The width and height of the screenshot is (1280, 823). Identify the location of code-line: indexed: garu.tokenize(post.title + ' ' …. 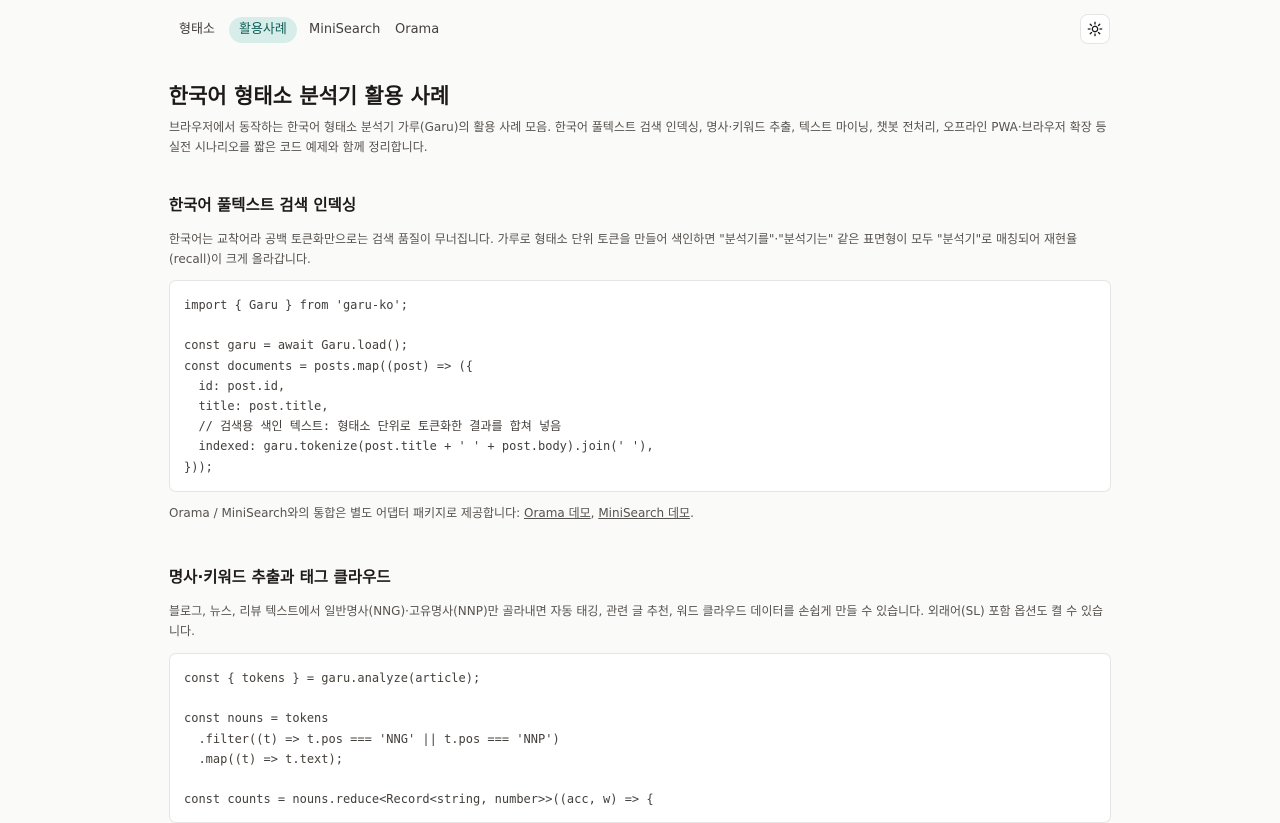
(419, 446).